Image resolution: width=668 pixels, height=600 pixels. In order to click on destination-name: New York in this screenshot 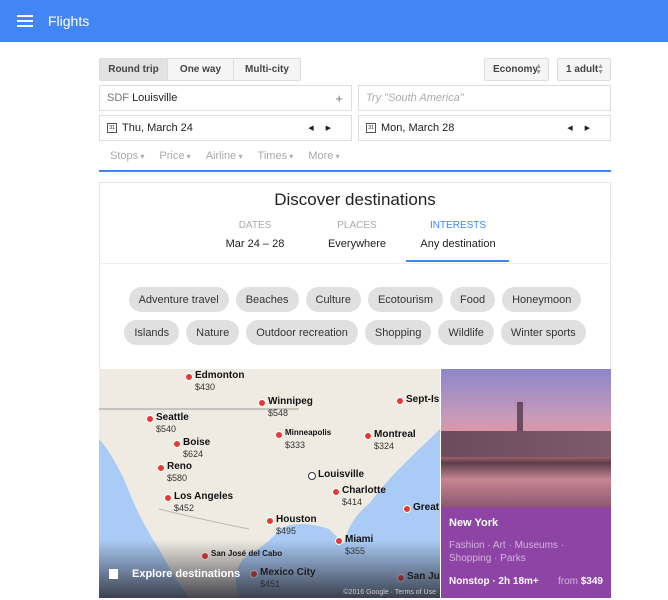, I will do `click(474, 523)`.